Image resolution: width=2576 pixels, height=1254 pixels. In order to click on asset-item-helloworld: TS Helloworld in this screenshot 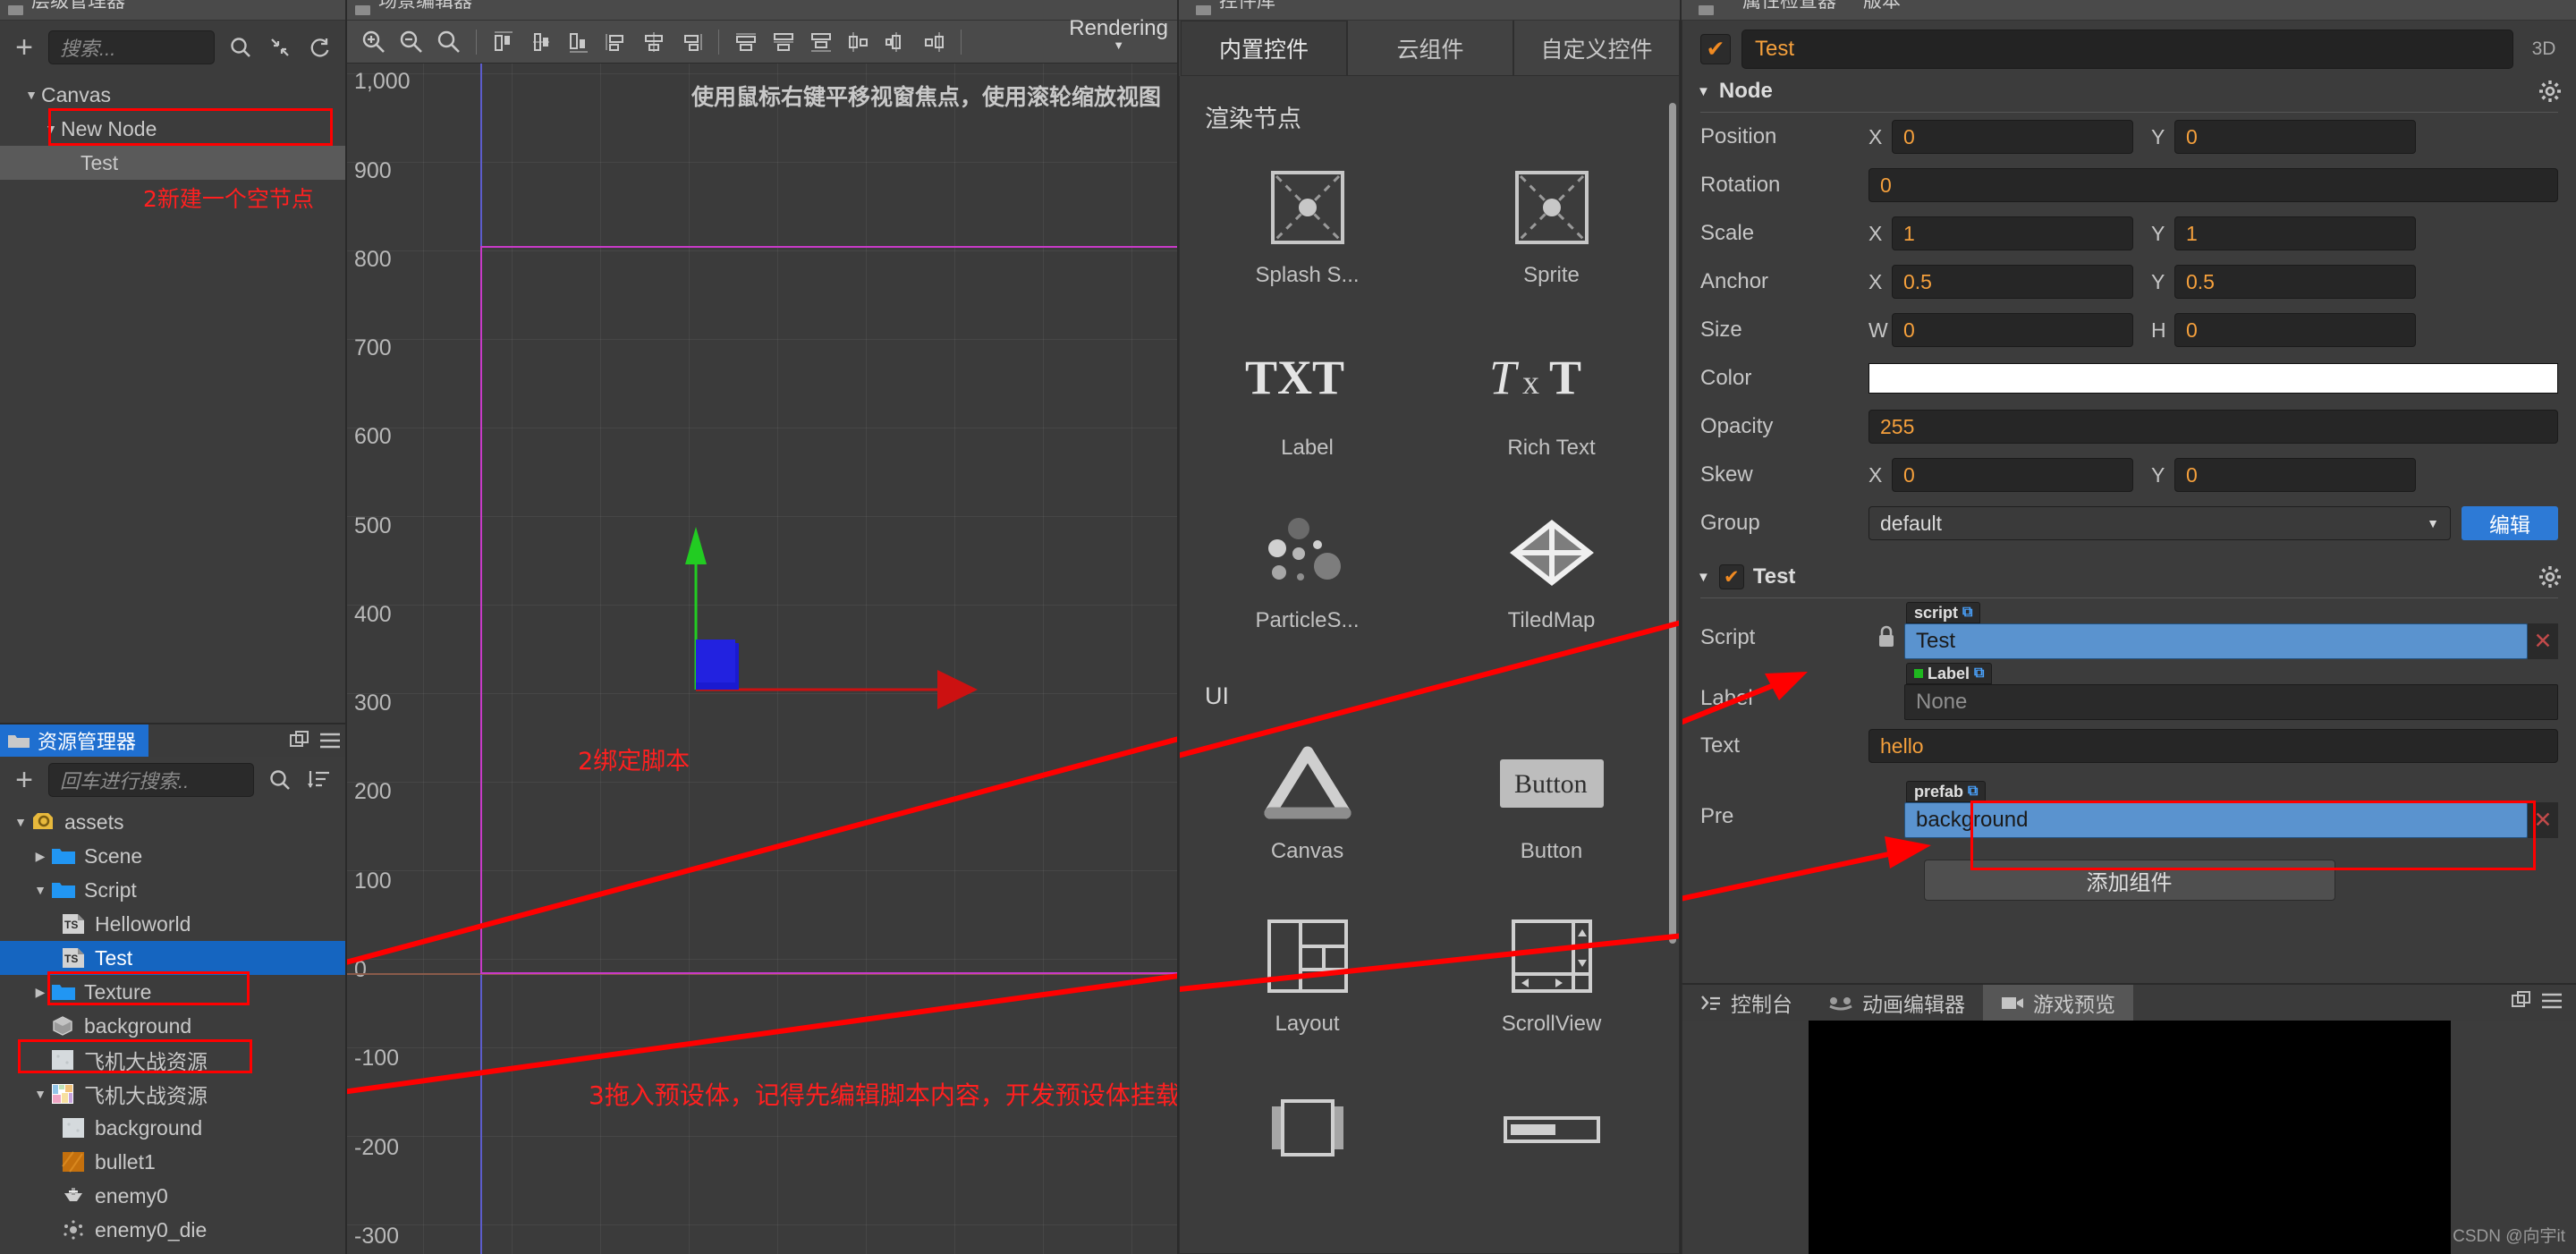, I will do `click(172, 924)`.